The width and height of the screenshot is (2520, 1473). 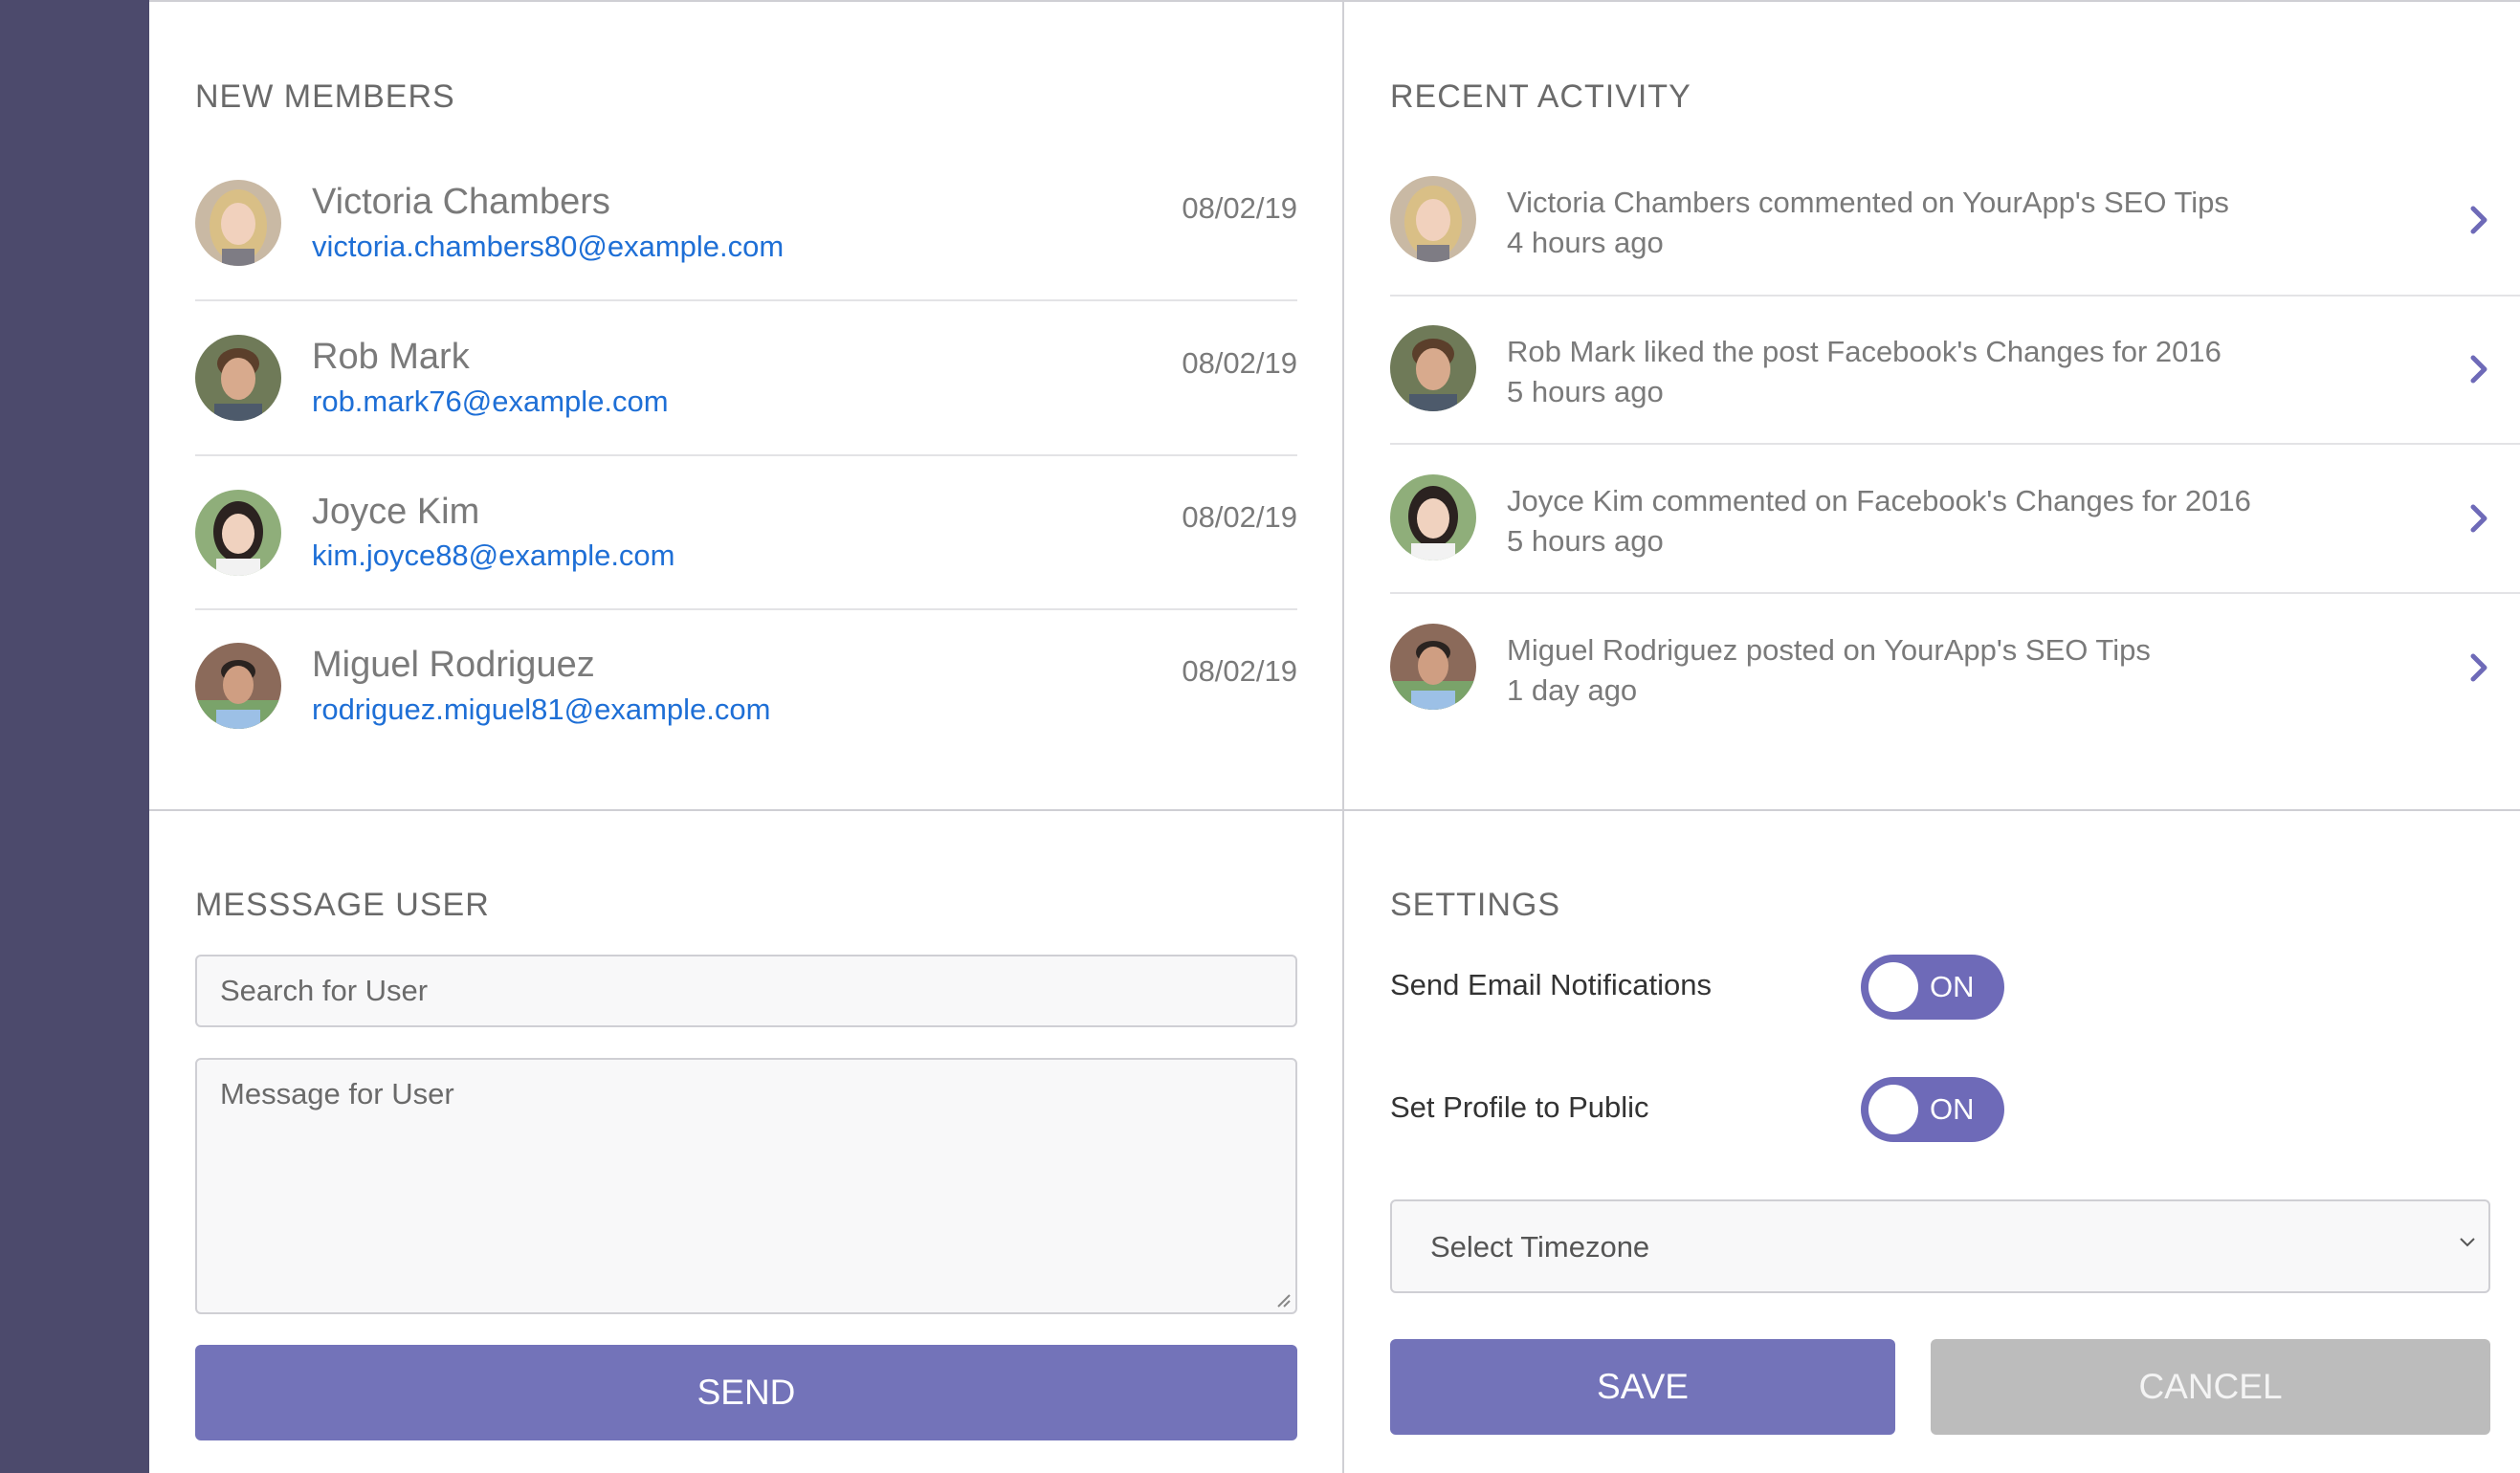 I want to click on member-email-link: victoria.chambers80@example.com, so click(x=548, y=247).